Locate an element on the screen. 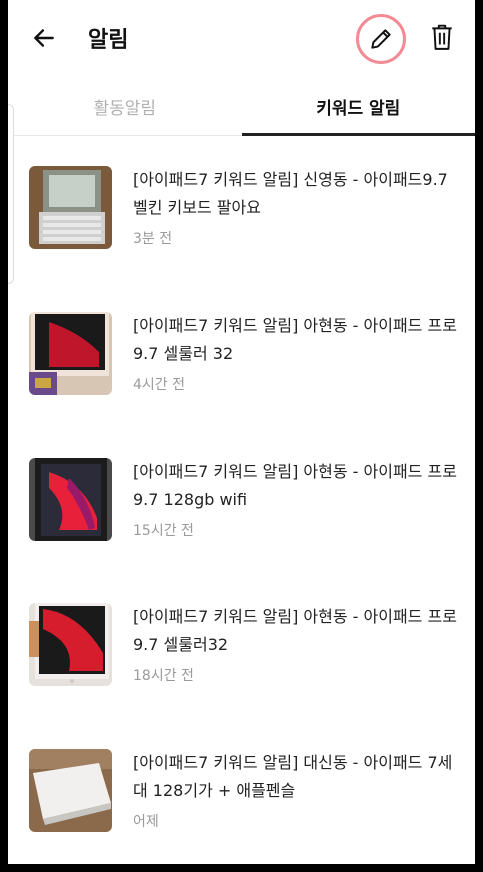  arrow-left-icon is located at coordinates (44, 38).